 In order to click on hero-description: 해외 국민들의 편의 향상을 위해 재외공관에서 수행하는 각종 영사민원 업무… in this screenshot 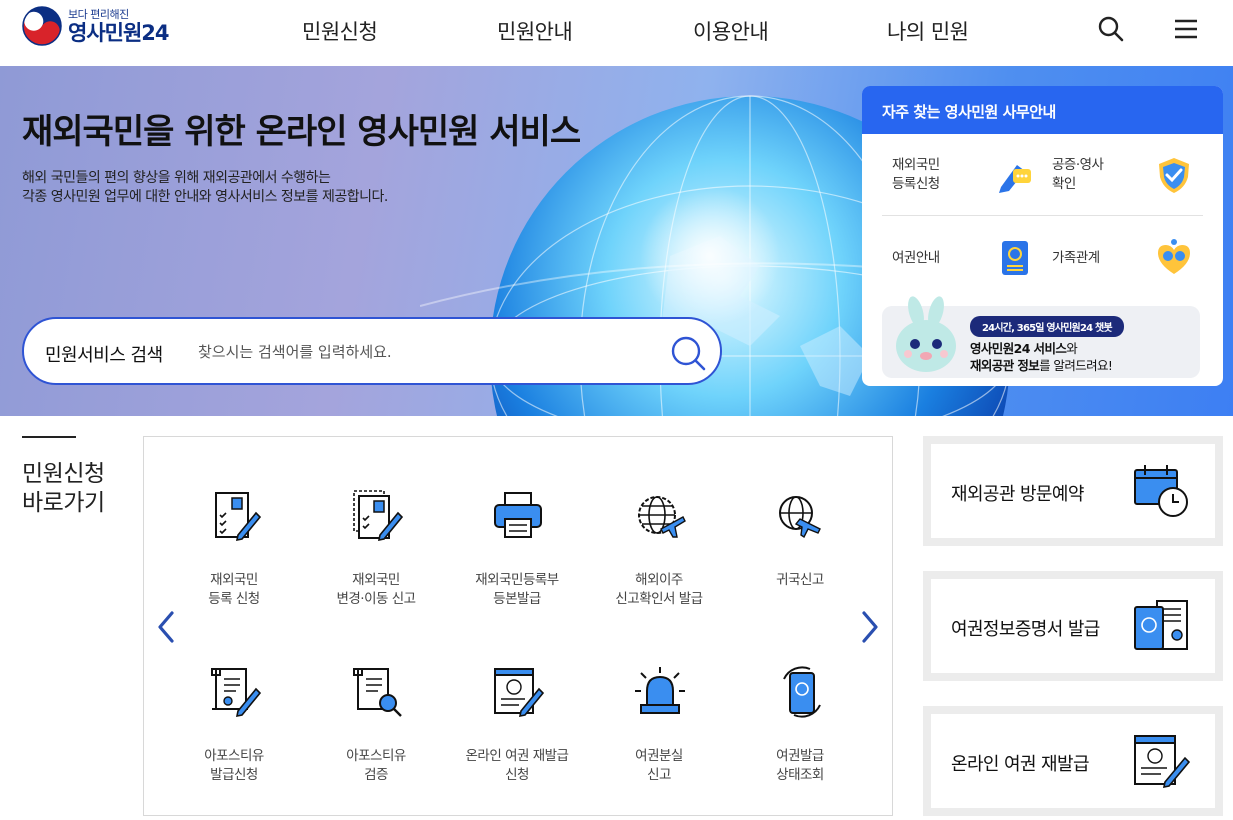, I will do `click(205, 188)`.